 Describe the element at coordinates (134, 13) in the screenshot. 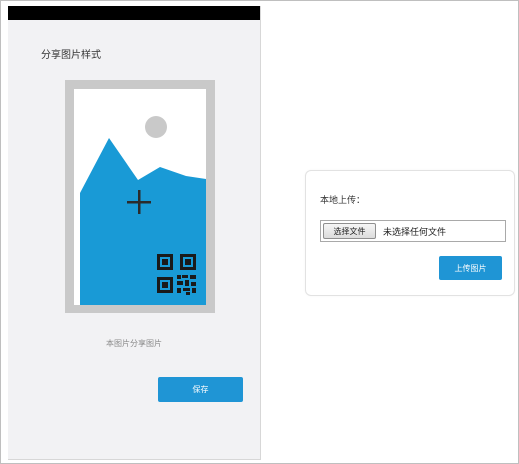

I see `phone-status-bar` at that location.